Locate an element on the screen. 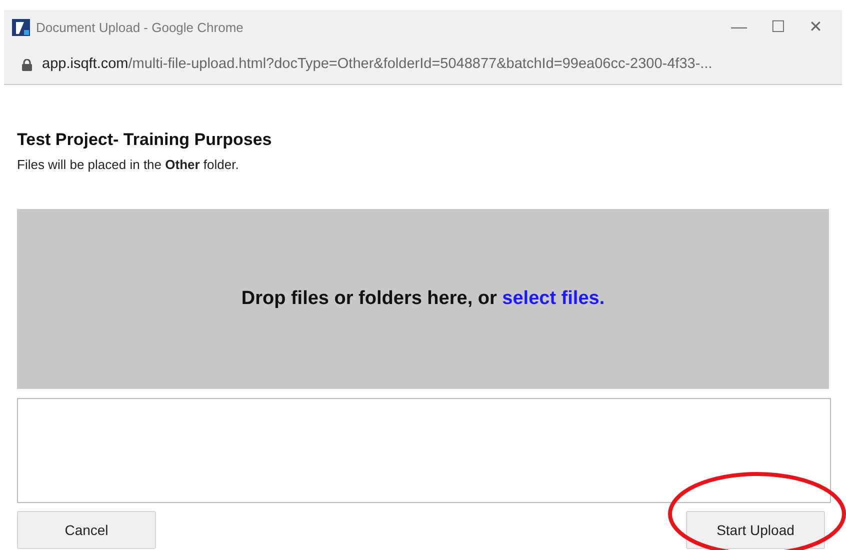 This screenshot has height=550, width=846. minimize-button: — is located at coordinates (739, 28).